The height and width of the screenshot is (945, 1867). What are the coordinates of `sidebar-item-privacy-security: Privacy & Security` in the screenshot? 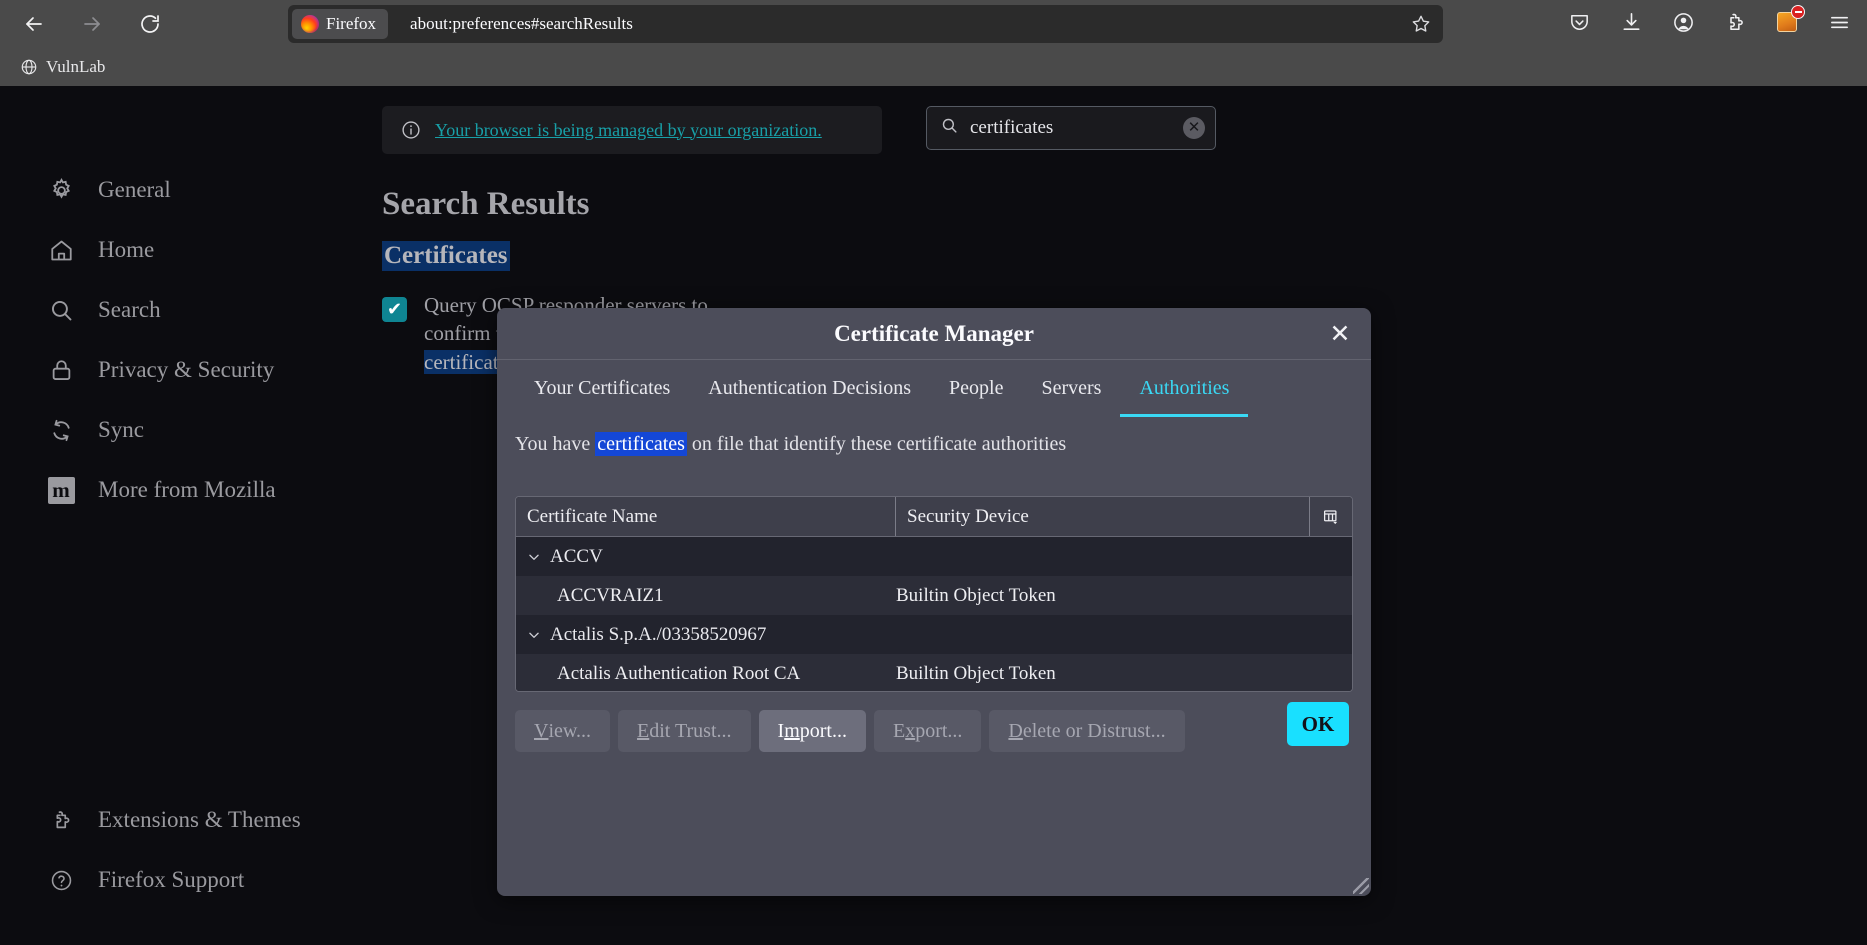 It's located at (213, 370).